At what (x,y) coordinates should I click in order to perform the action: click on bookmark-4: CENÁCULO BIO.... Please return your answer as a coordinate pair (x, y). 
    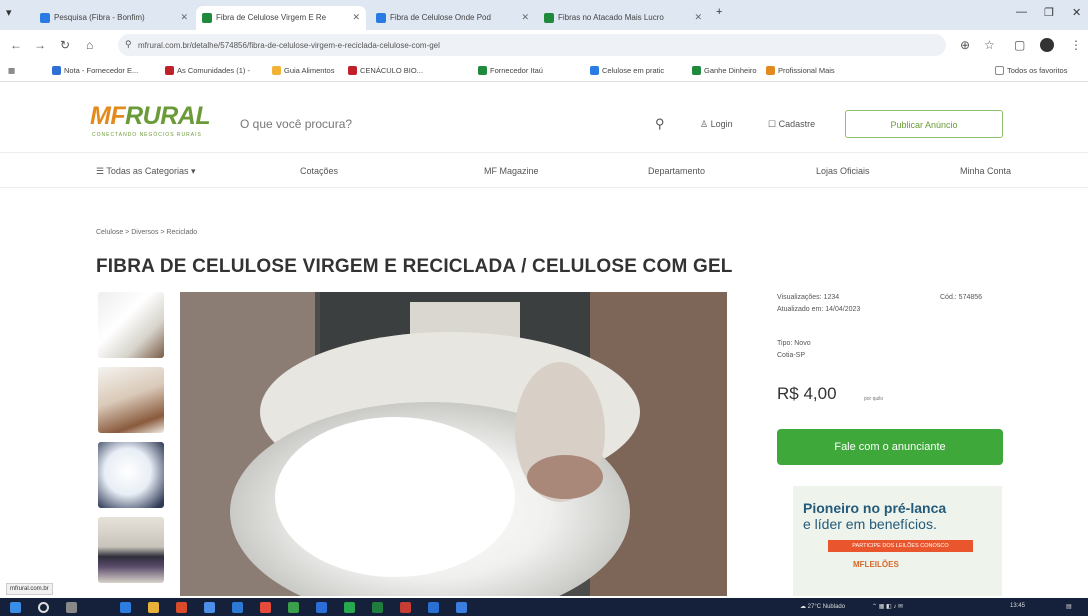
    Looking at the image, I should click on (385, 70).